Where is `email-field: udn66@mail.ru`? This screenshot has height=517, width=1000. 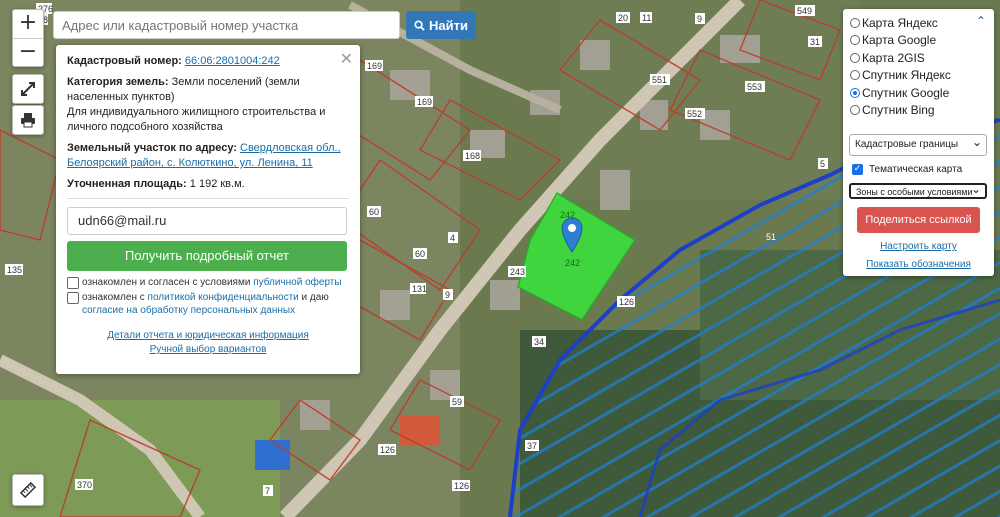
email-field: udn66@mail.ru is located at coordinates (207, 221).